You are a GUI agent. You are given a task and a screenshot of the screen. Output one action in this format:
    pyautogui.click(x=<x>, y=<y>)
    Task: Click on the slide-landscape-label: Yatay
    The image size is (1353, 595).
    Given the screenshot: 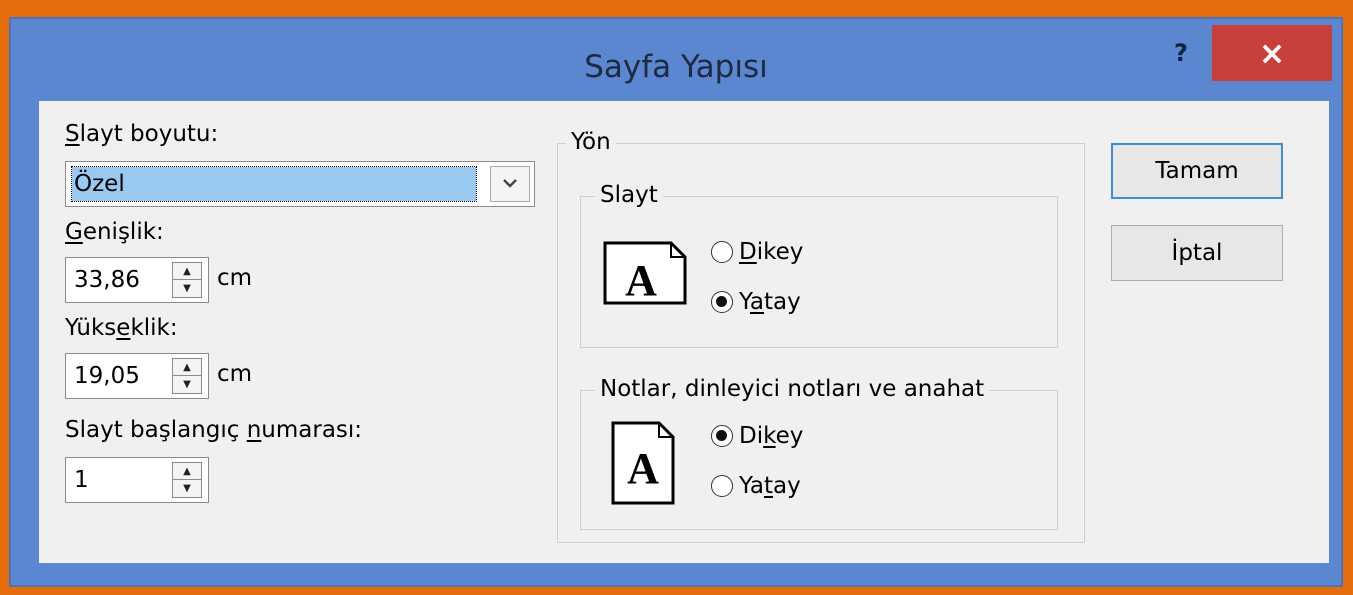 What is the action you would take?
    pyautogui.click(x=770, y=302)
    